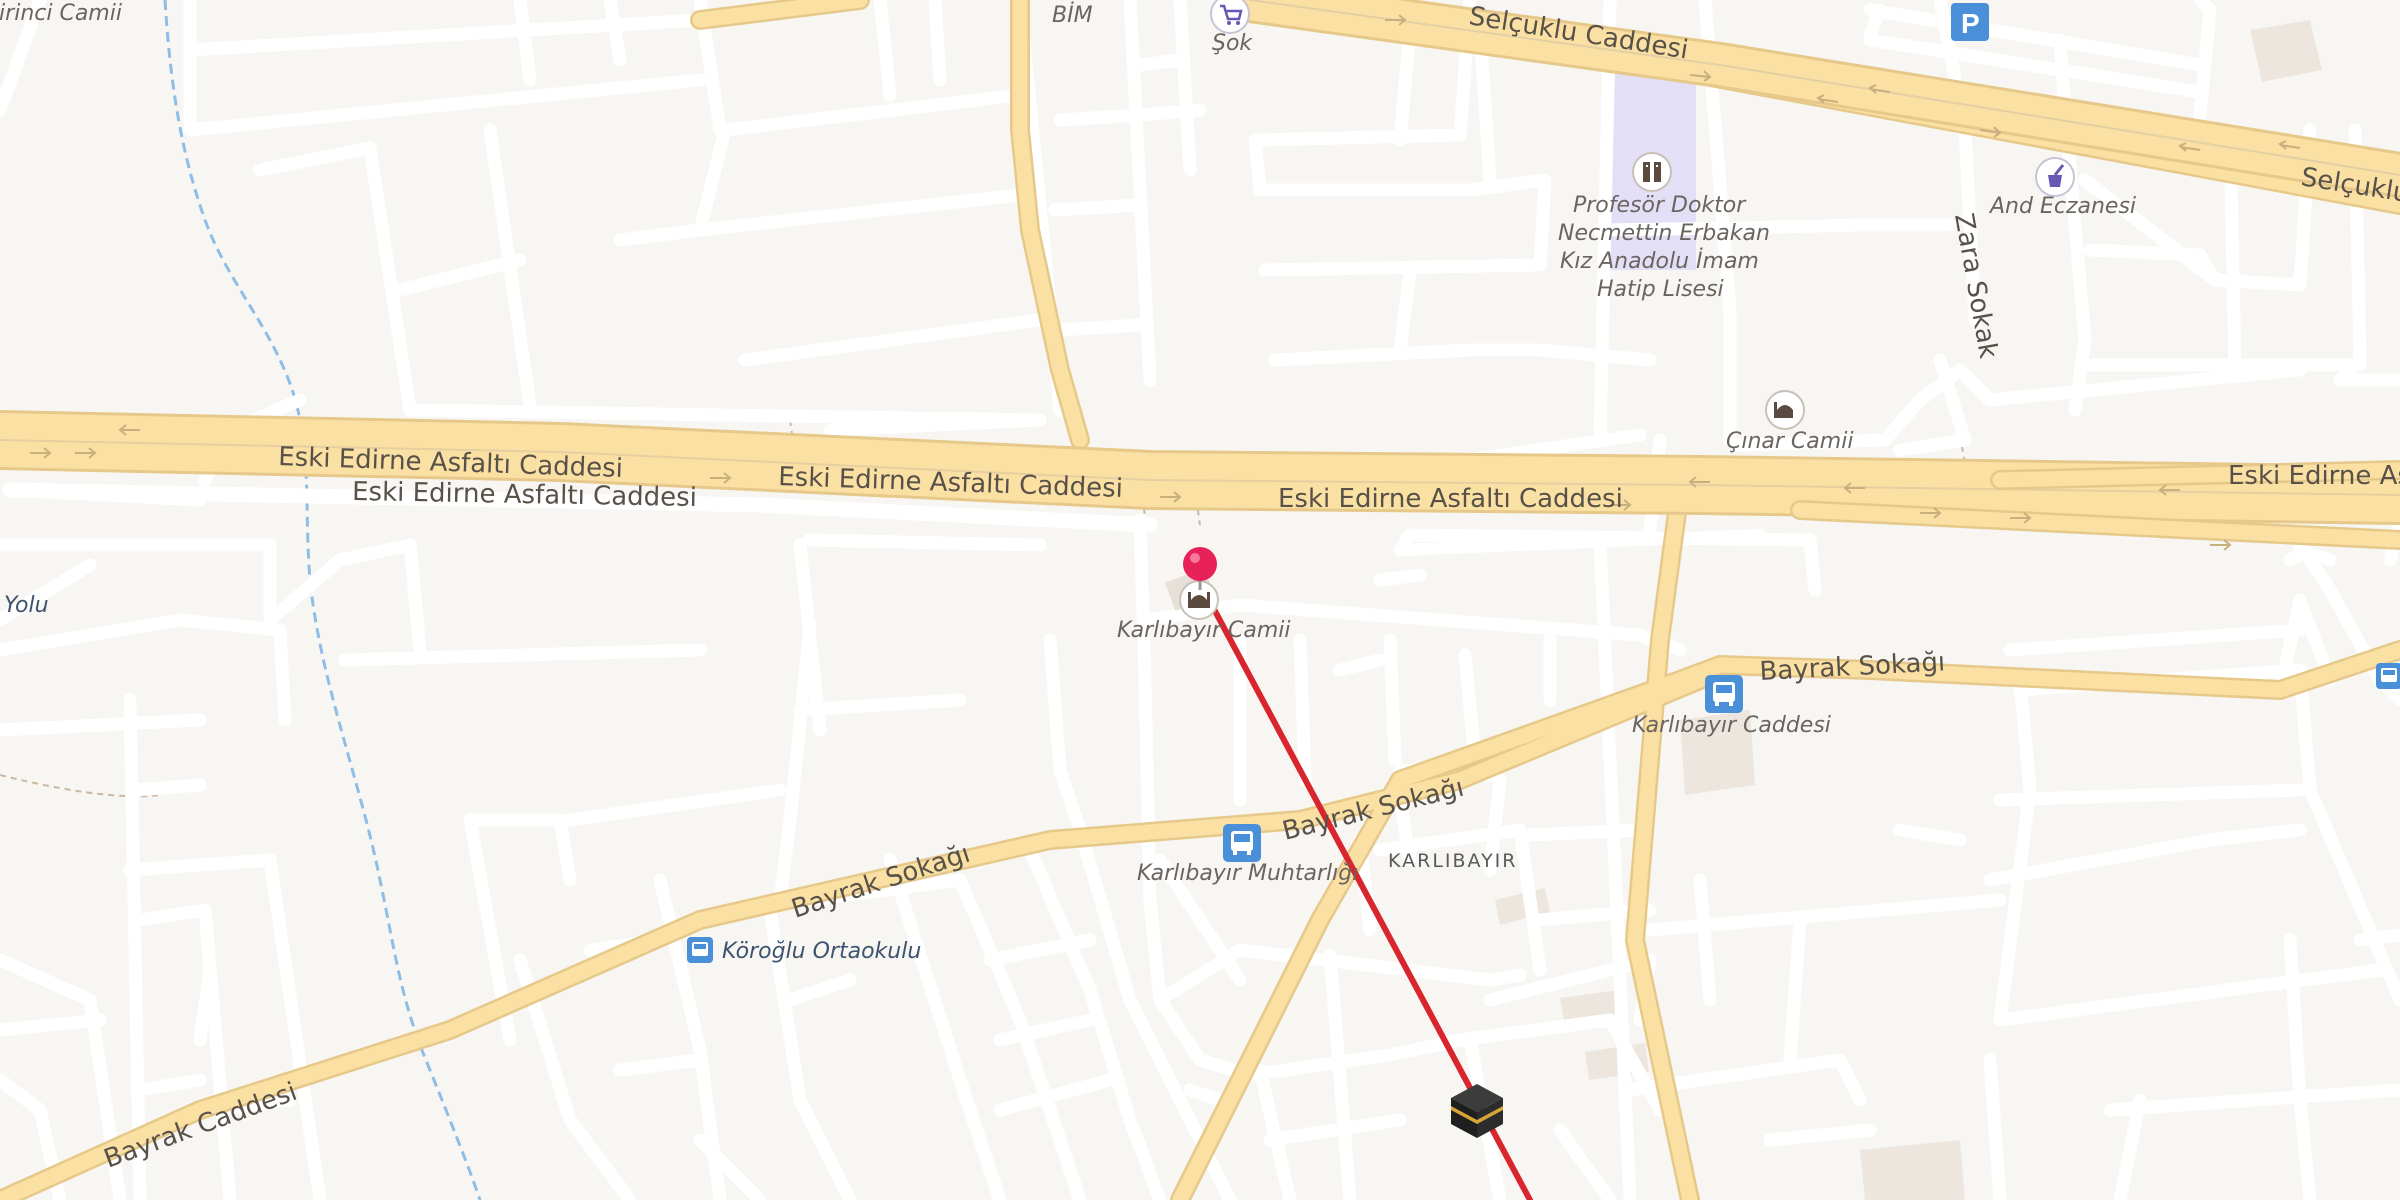  I want to click on poi-label-school-2: Necmettin Erbakan, so click(1664, 233).